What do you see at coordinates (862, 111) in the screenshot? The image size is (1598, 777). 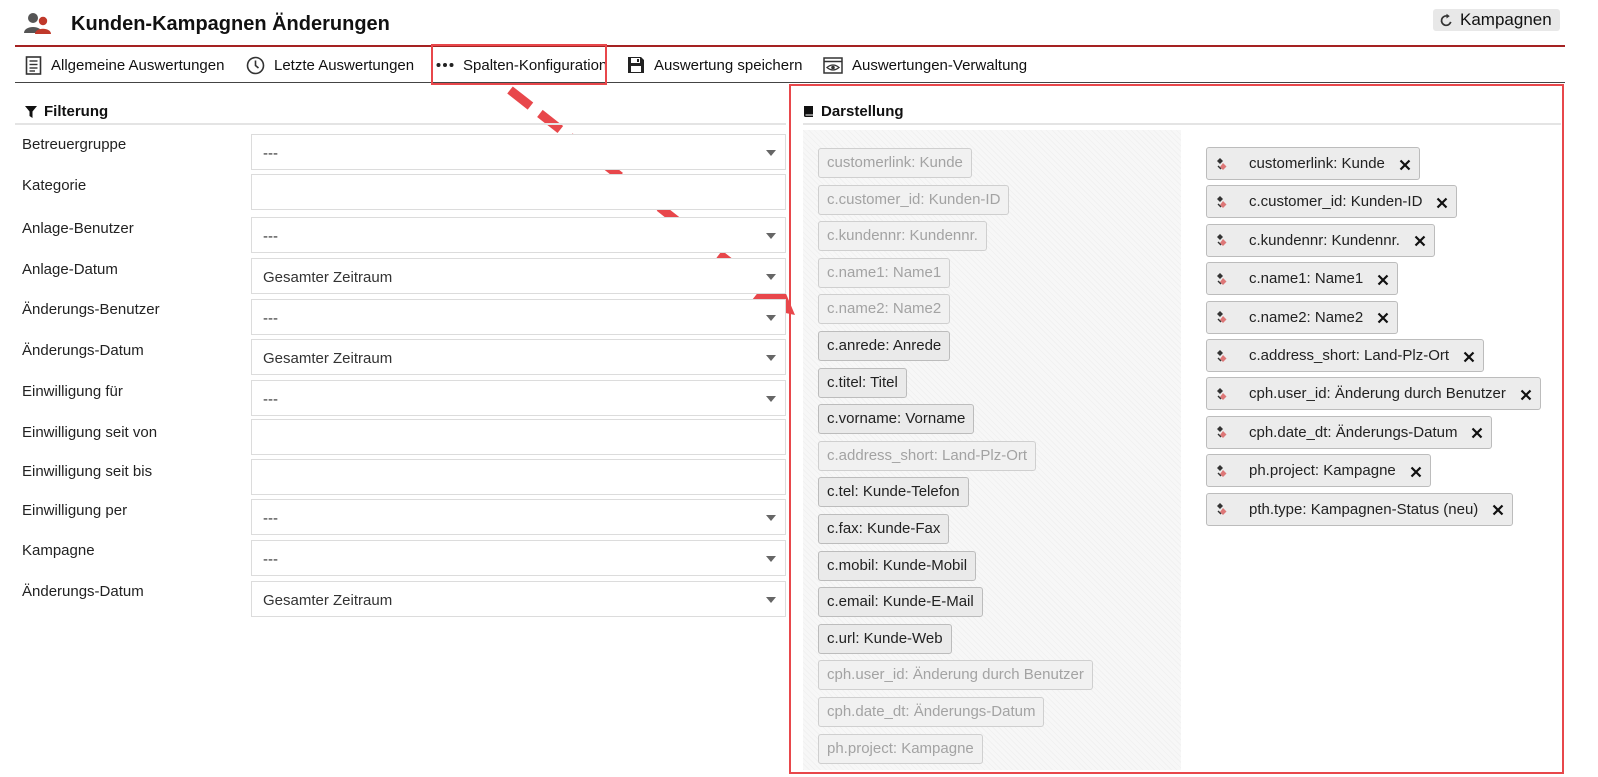 I see `display-title-text: Darstellung` at bounding box center [862, 111].